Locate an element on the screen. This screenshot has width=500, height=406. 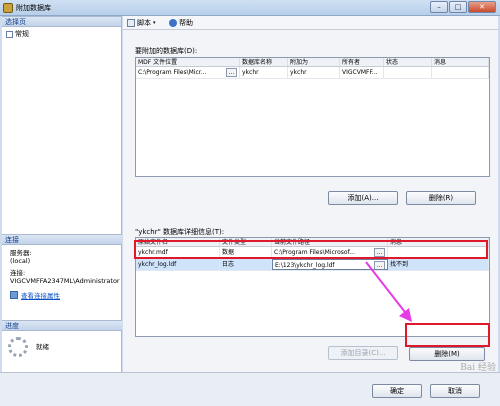
footer-bar is located at coordinates (250, 389).